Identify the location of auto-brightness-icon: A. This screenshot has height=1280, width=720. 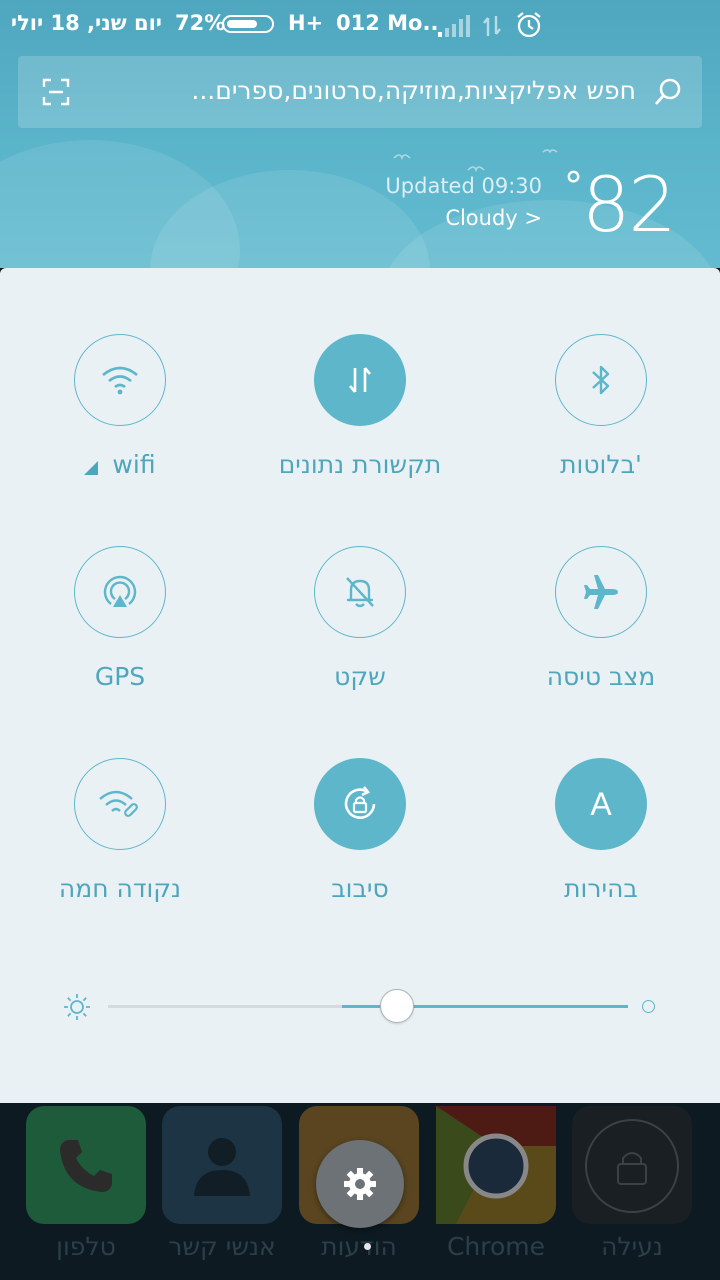
(601, 803).